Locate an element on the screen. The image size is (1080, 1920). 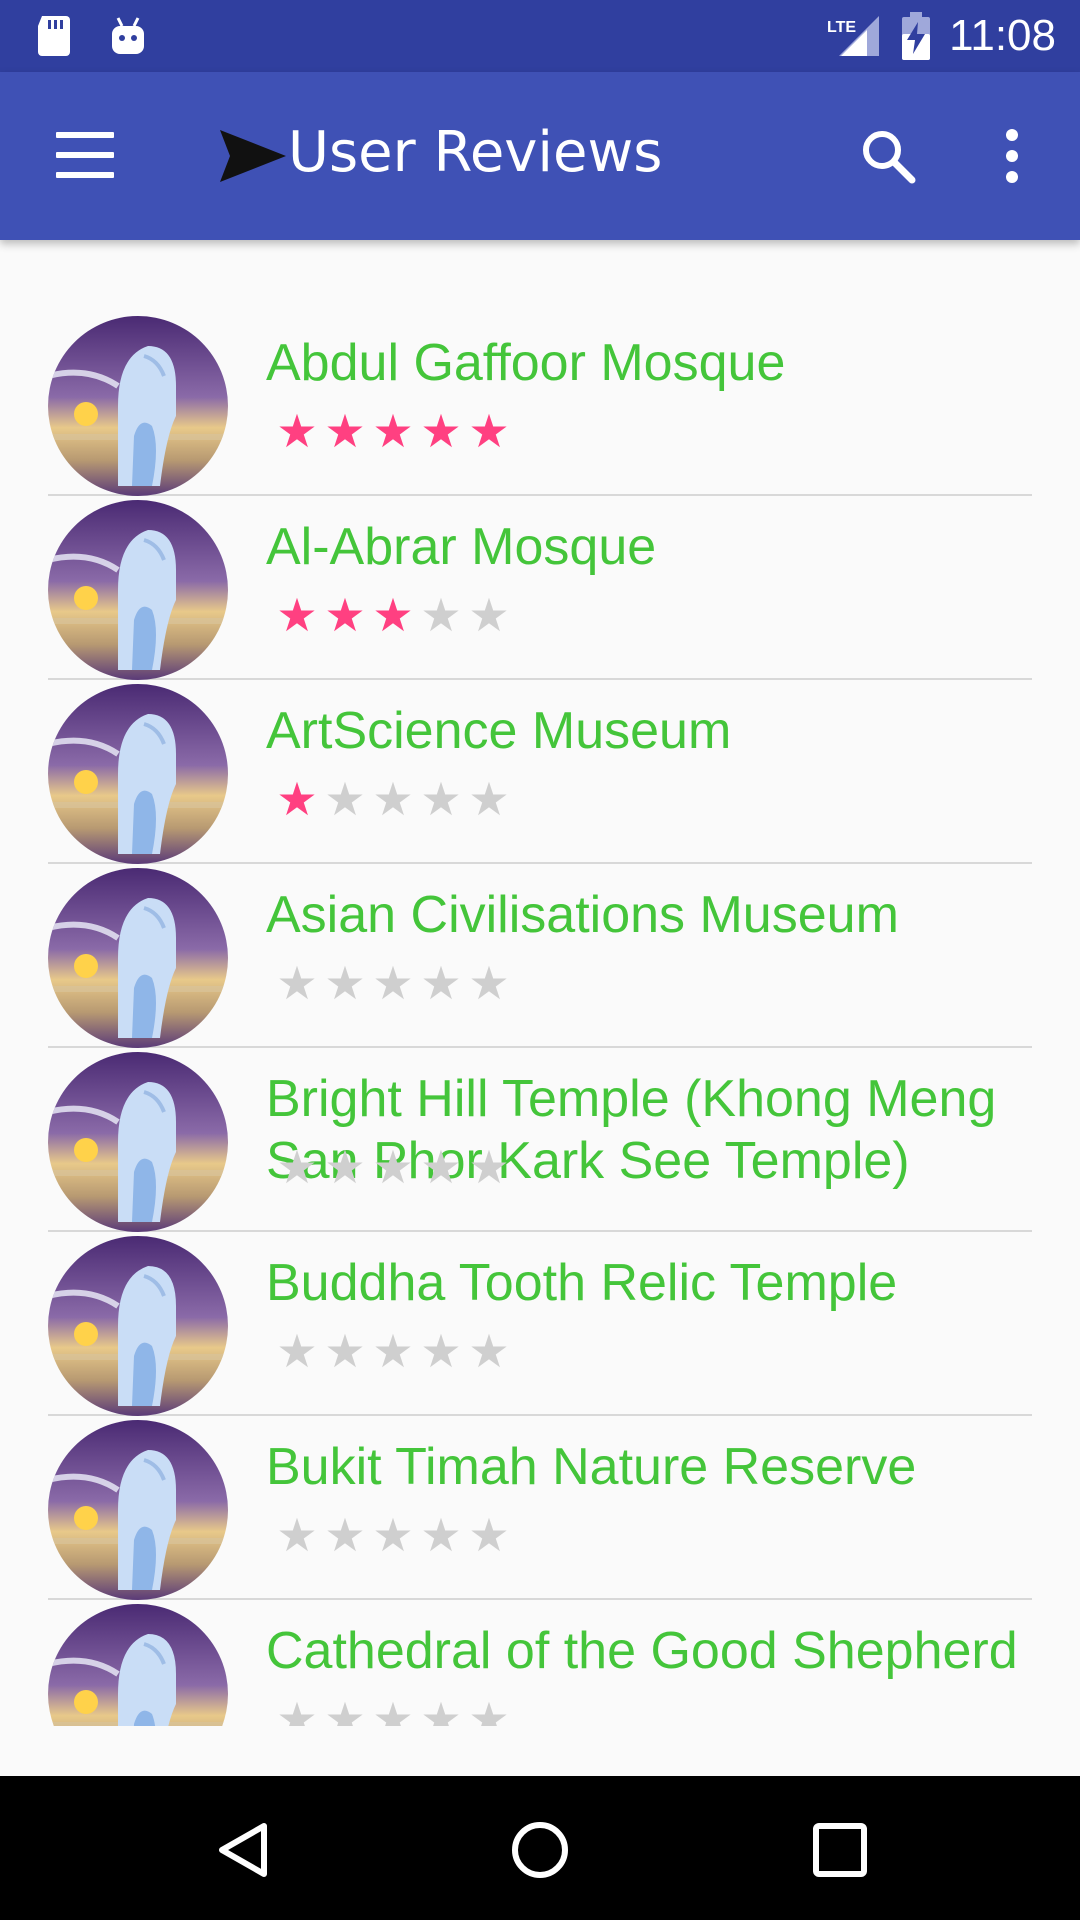
recents-icon is located at coordinates (840, 1850).